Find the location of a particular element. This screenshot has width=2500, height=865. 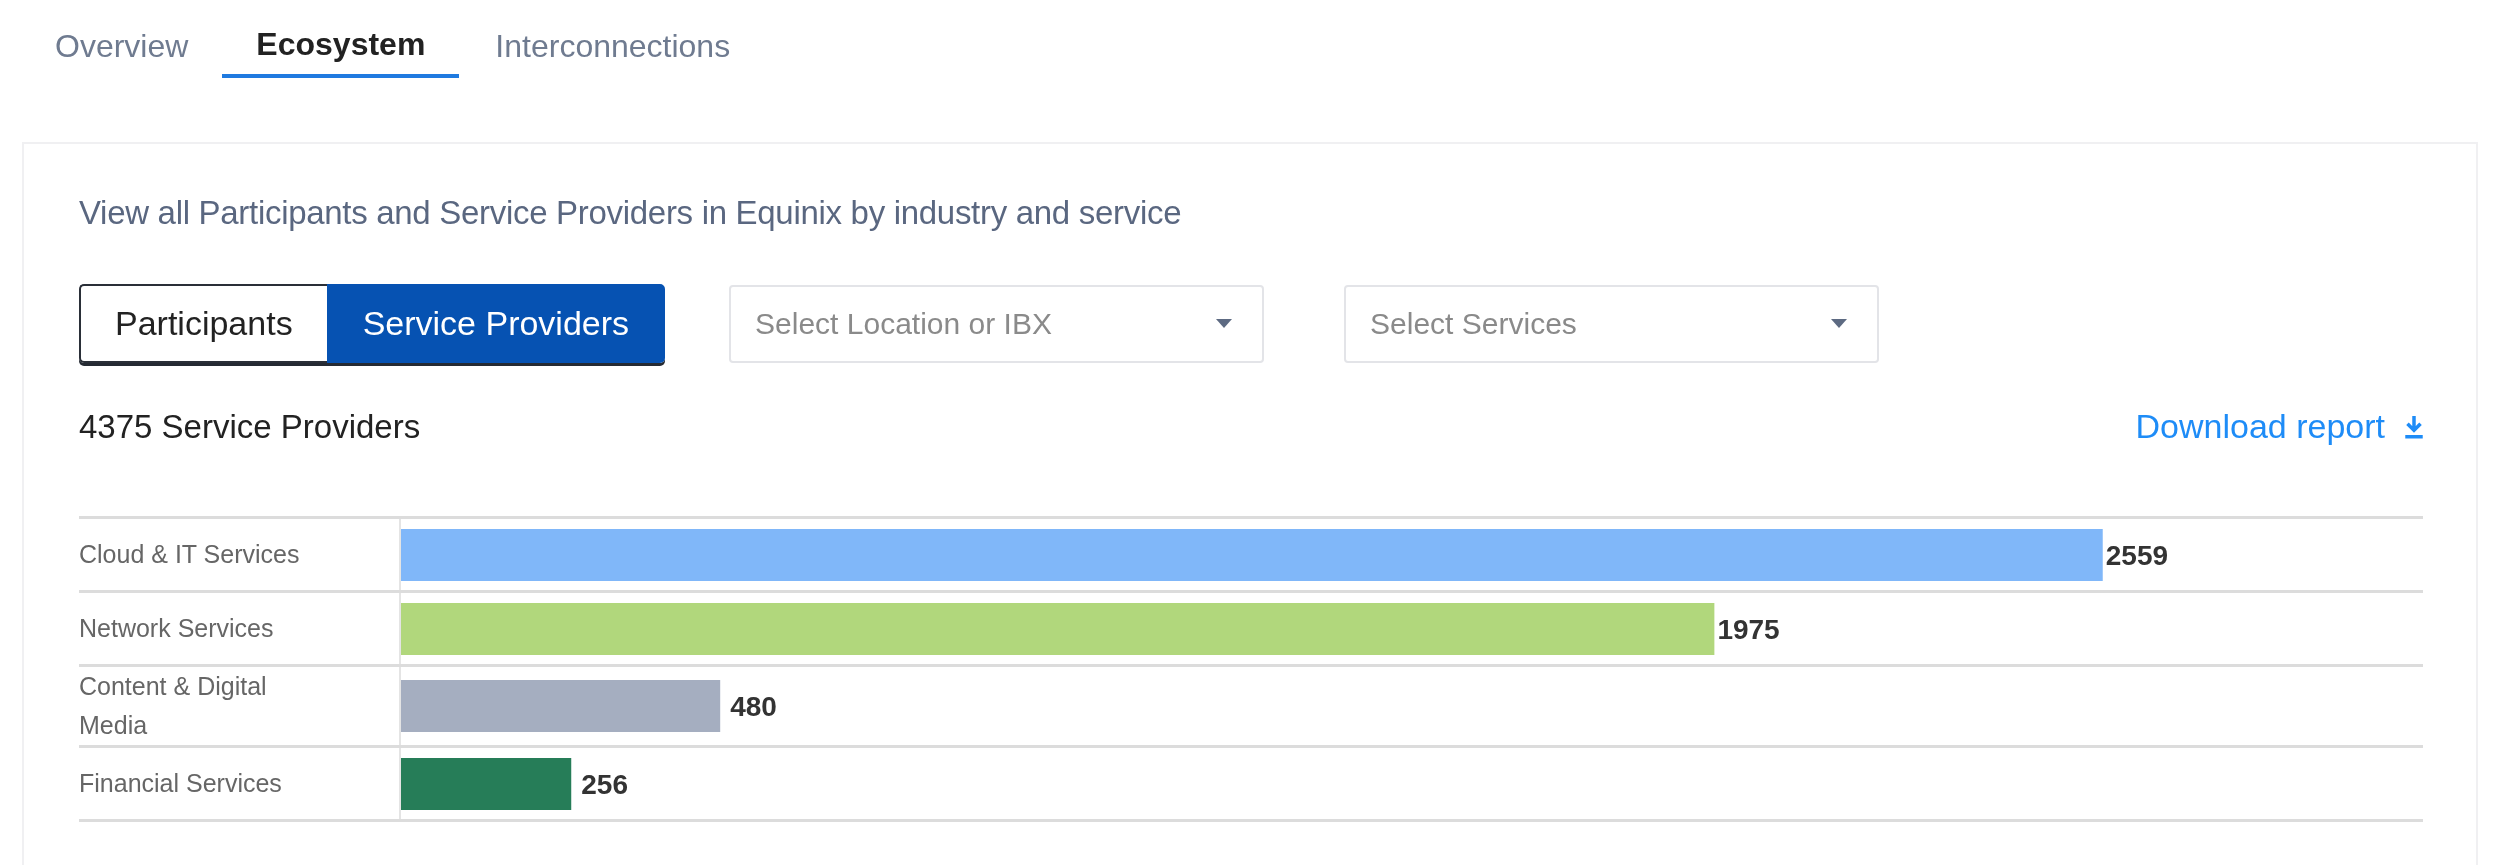

value-label: 1975 is located at coordinates (1748, 629).